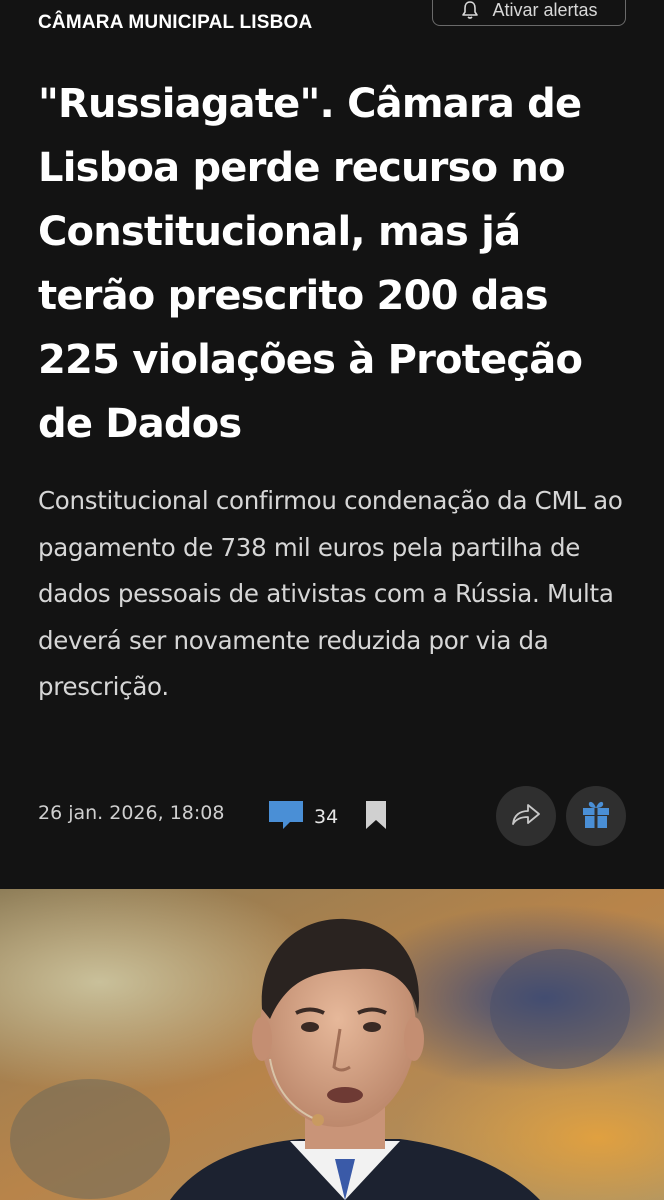 The width and height of the screenshot is (664, 1200). I want to click on comments-link: 34, so click(303, 817).